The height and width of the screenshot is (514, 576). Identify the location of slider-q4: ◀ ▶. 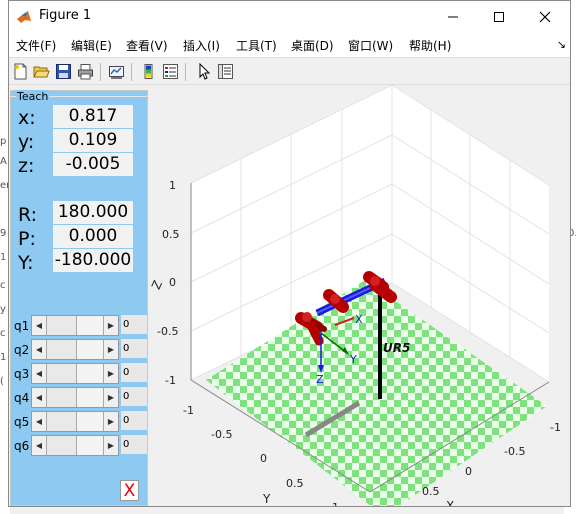
(75, 397).